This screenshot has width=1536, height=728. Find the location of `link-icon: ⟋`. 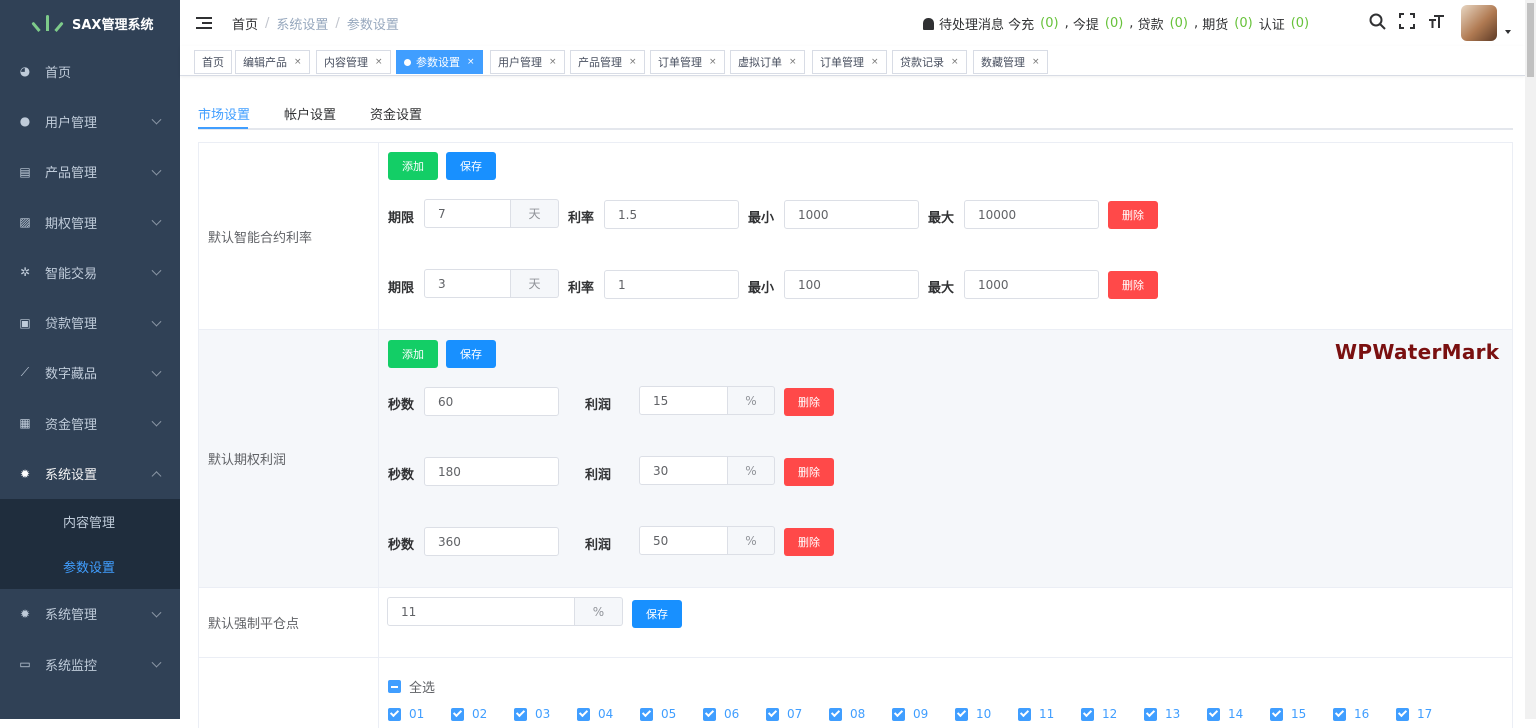

link-icon: ⟋ is located at coordinates (25, 372).